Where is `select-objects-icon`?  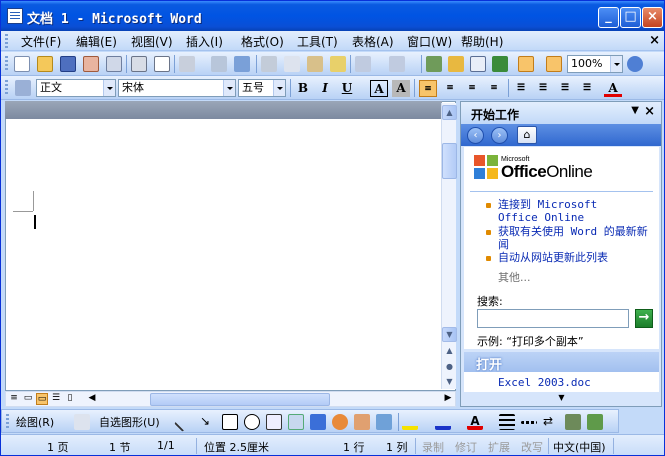
select-objects-icon is located at coordinates (82, 422).